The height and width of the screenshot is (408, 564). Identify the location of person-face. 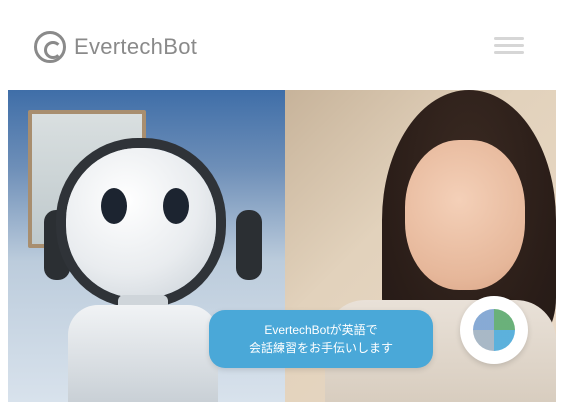
(465, 215).